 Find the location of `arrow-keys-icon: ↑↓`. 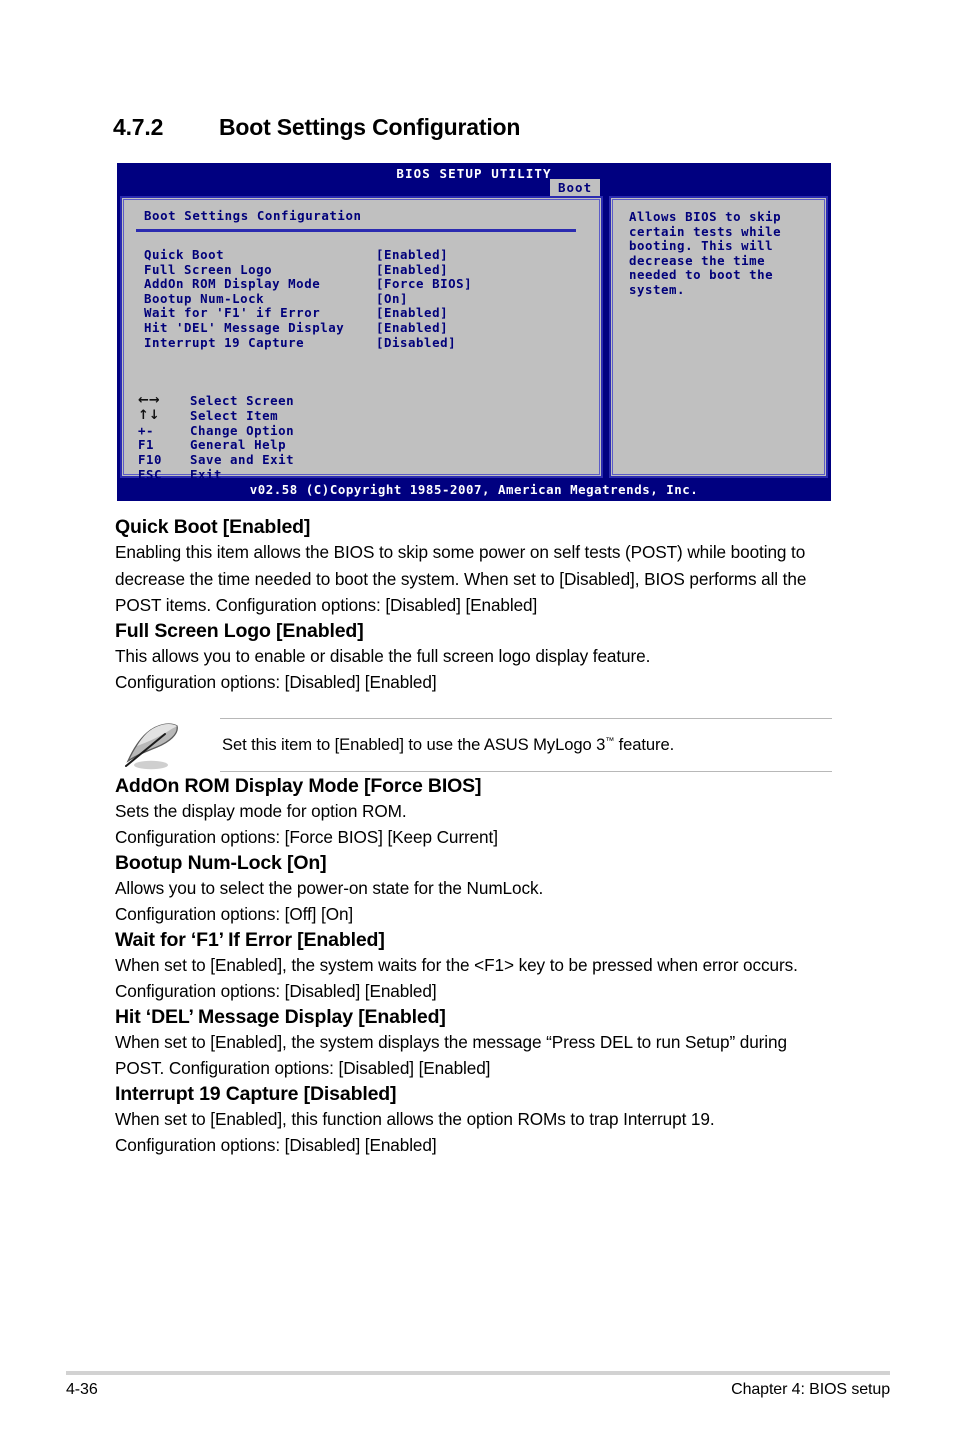

arrow-keys-icon: ↑↓ is located at coordinates (149, 415).